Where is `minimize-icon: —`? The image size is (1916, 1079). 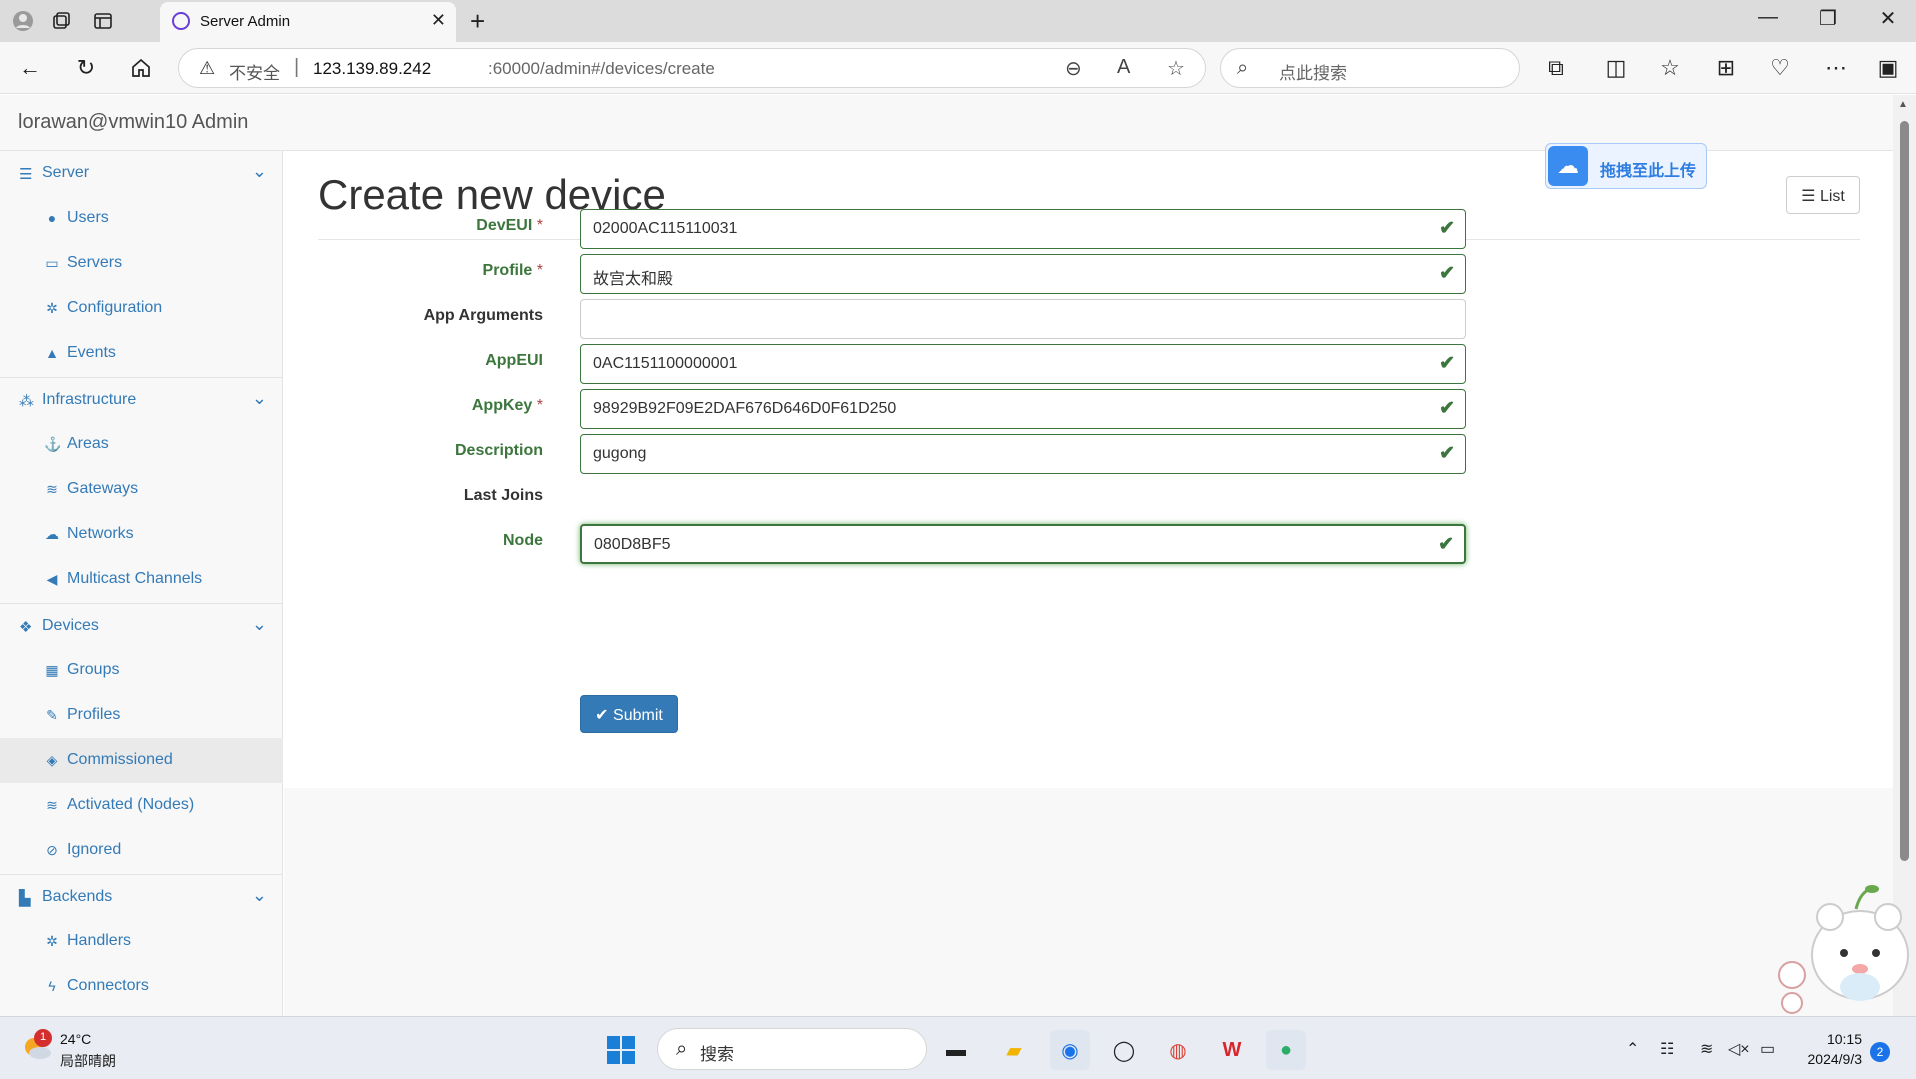 minimize-icon: — is located at coordinates (1768, 17).